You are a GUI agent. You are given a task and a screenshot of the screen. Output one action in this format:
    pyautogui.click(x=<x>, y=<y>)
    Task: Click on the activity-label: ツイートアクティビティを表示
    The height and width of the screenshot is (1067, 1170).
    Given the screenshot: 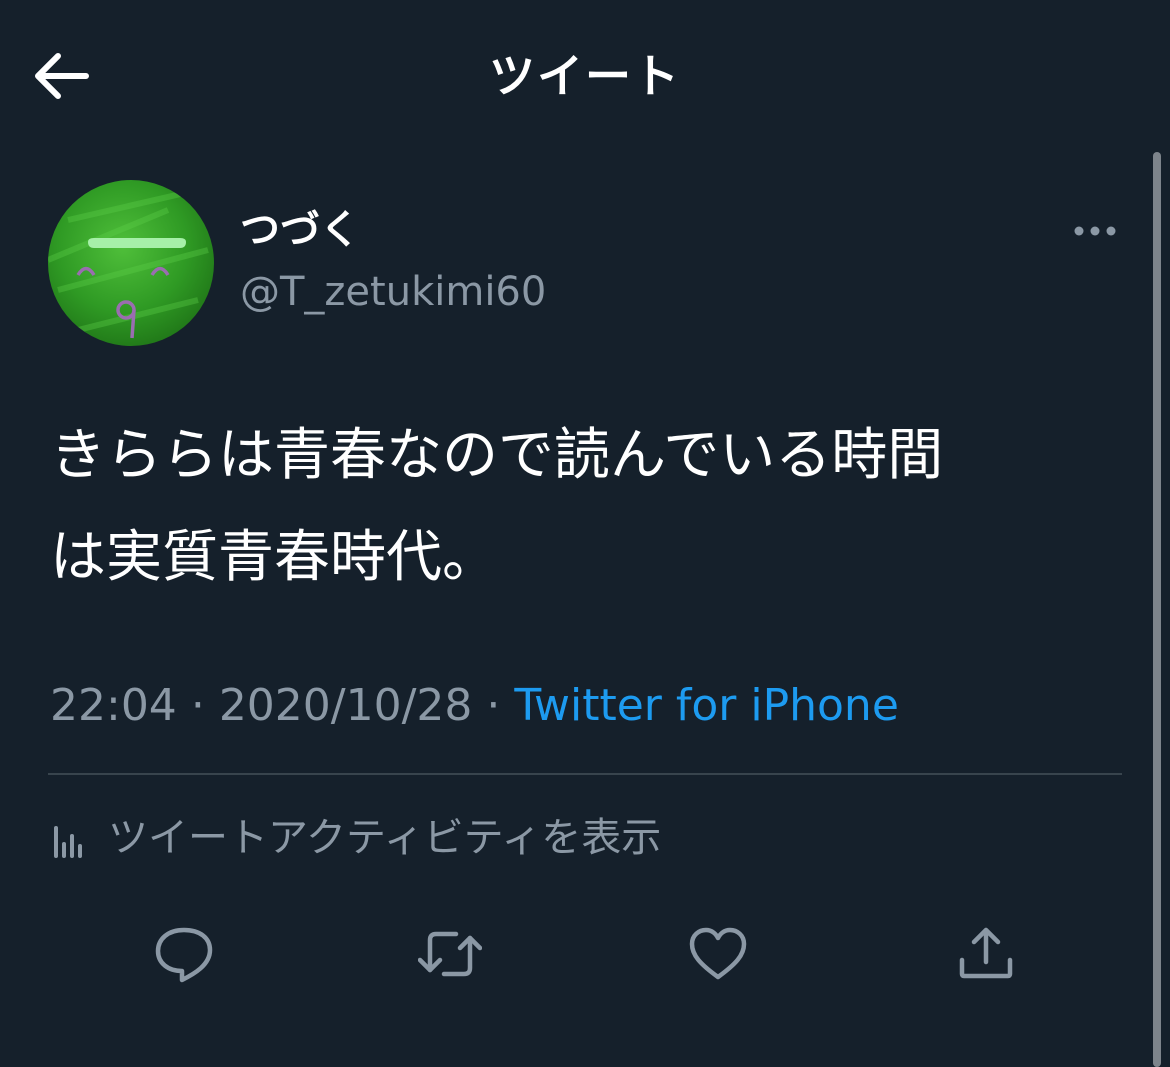 What is the action you would take?
    pyautogui.click(x=385, y=838)
    